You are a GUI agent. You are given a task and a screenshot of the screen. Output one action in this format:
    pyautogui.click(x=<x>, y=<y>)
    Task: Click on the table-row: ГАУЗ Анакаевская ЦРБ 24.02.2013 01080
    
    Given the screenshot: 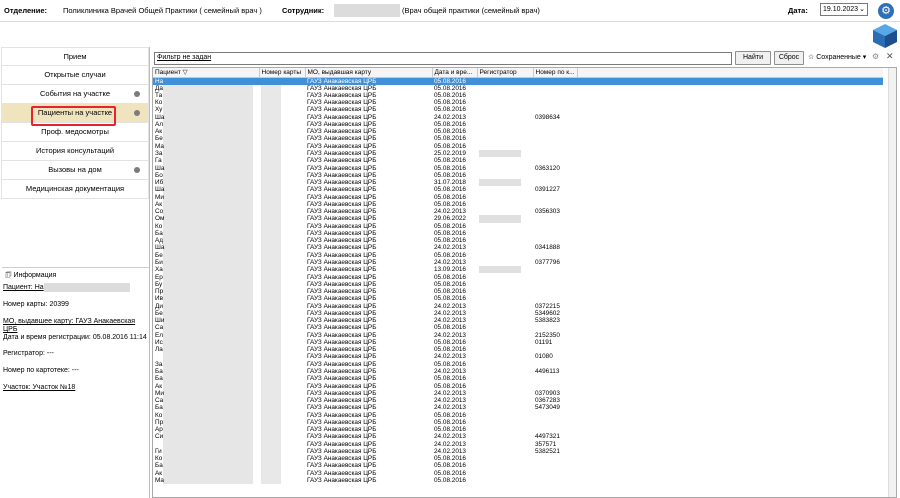 What is the action you would take?
    pyautogui.click(x=518, y=357)
    